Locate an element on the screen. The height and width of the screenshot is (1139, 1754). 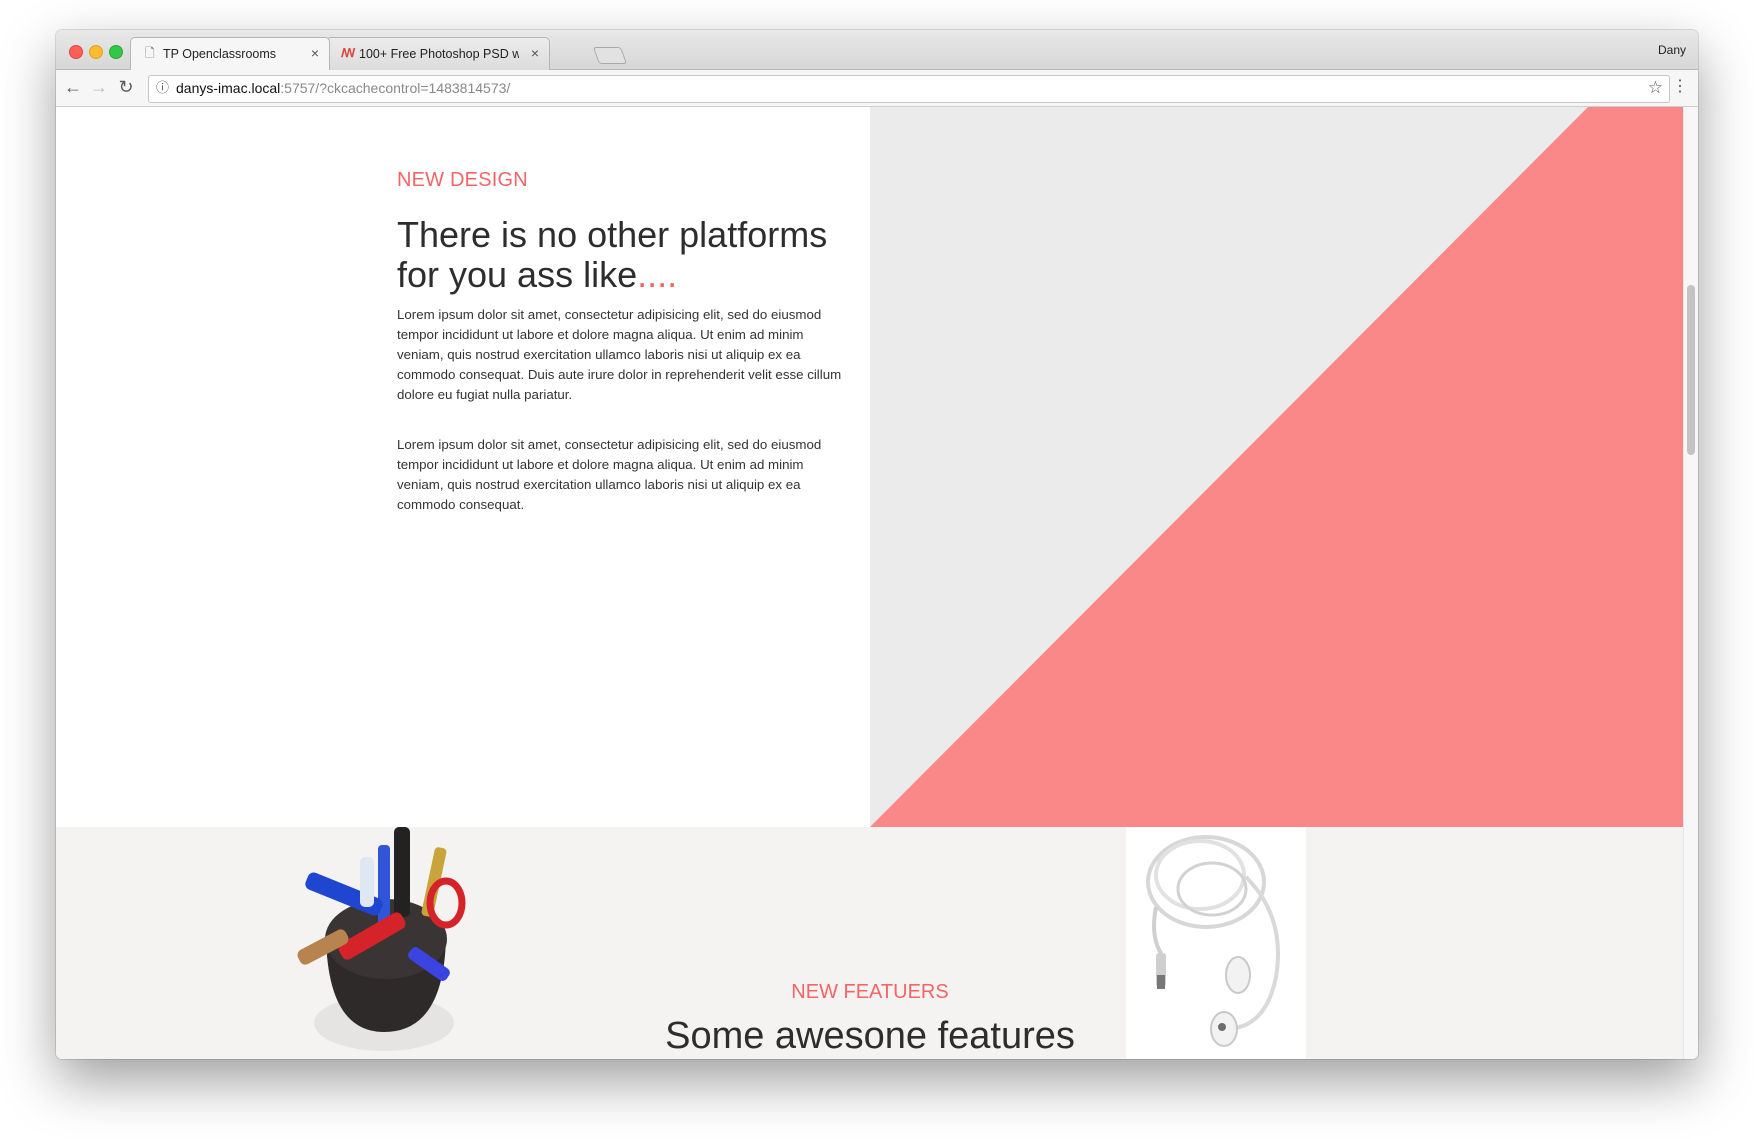
profile-name: Dany is located at coordinates (1672, 50).